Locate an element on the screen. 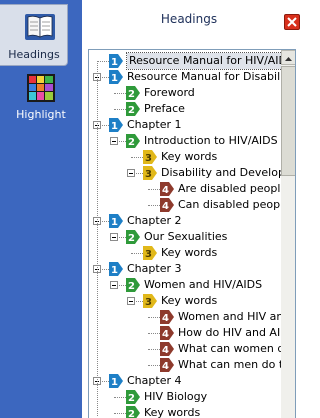  tree-item: 1 Chapter 3 is located at coordinates (185, 269).